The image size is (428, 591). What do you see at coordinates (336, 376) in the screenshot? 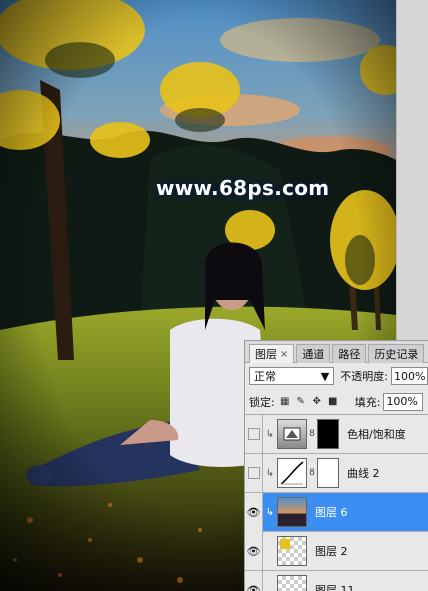
I see `blend-opacity-row: 正常 ▼ 不透明度: 100%` at bounding box center [336, 376].